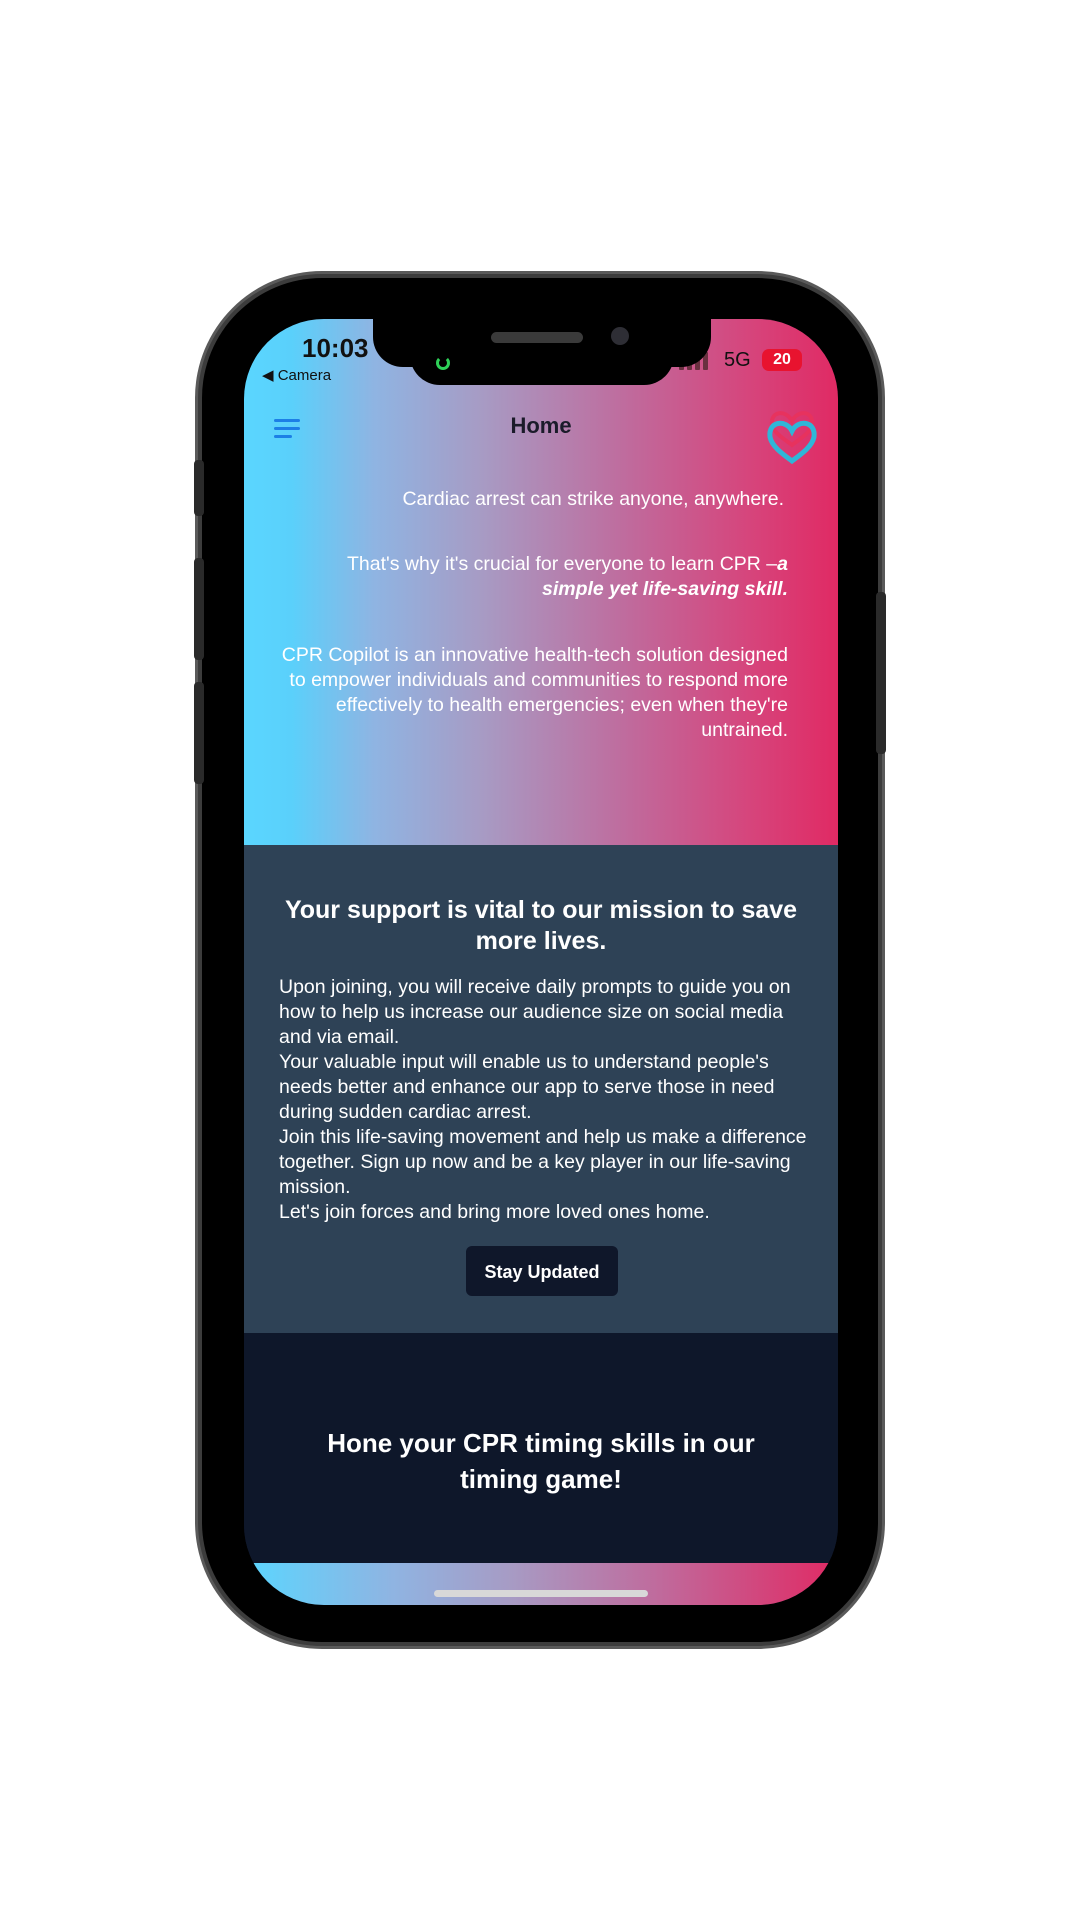 The height and width of the screenshot is (1920, 1080). What do you see at coordinates (443, 363) in the screenshot?
I see `camera-in-use-indicator` at bounding box center [443, 363].